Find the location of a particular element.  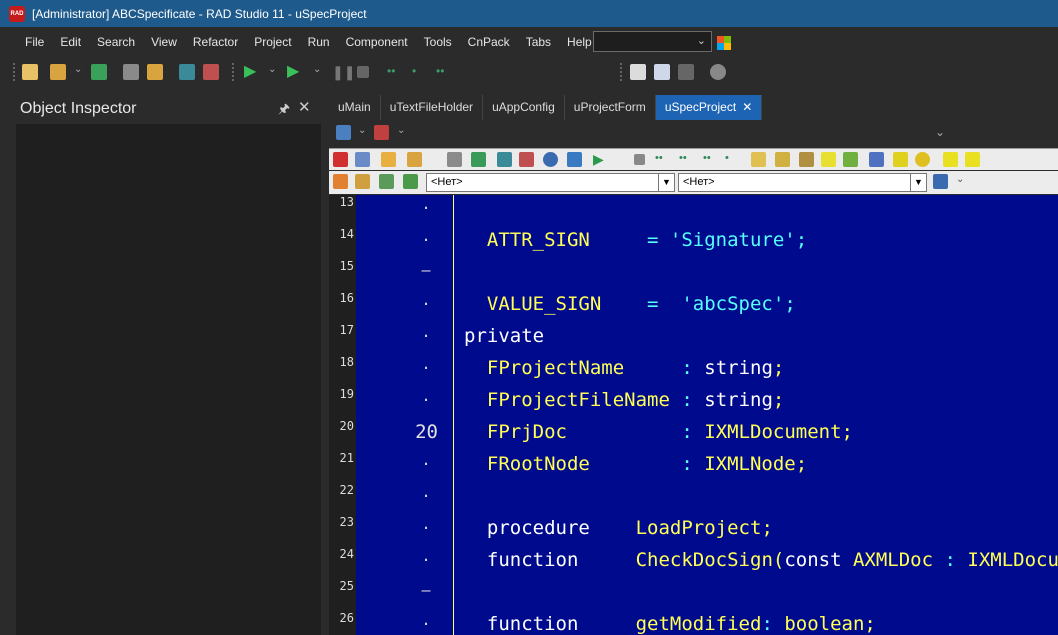

cnpack-add-icon is located at coordinates (504, 159).